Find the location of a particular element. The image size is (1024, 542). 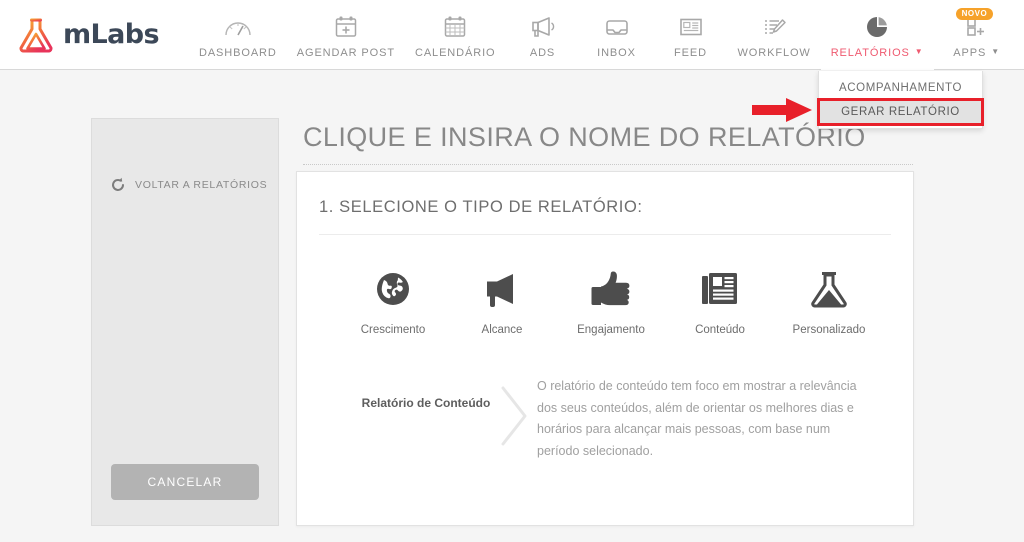

nav-item-agendar-post: AGENDAR POST is located at coordinates (346, 35).